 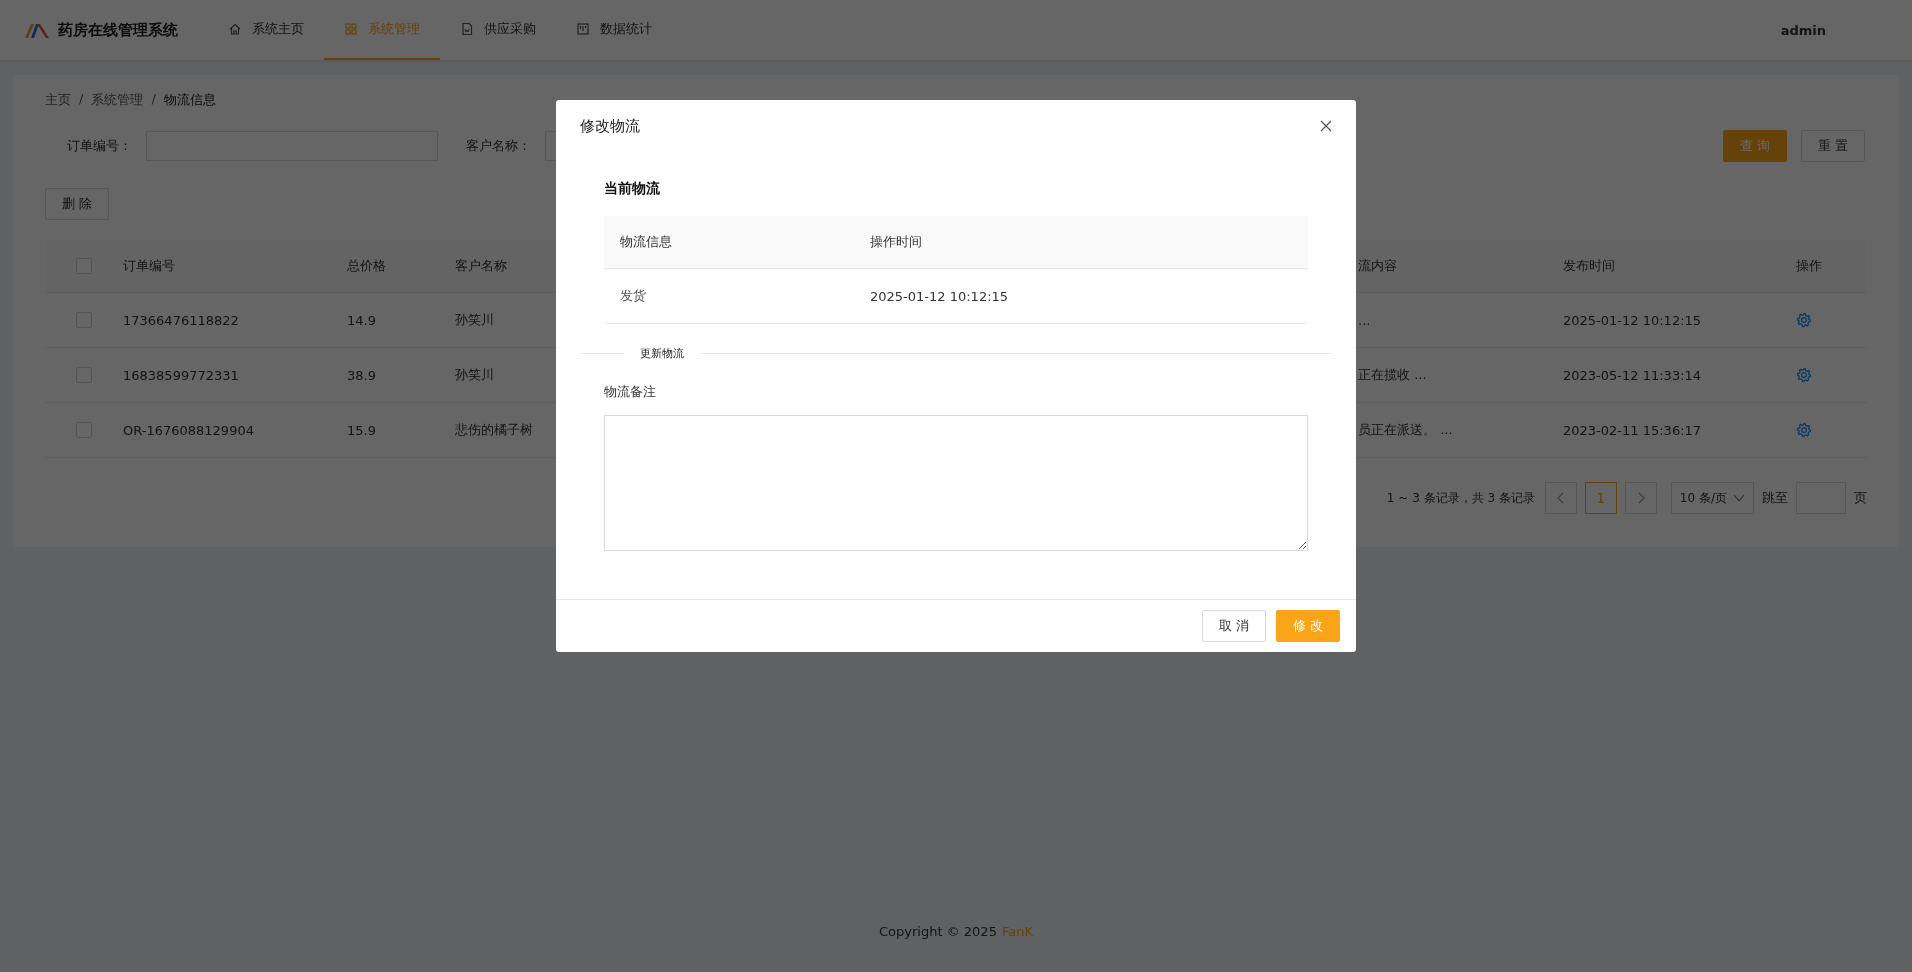 I want to click on table-cell: 17366476118822, so click(x=181, y=320).